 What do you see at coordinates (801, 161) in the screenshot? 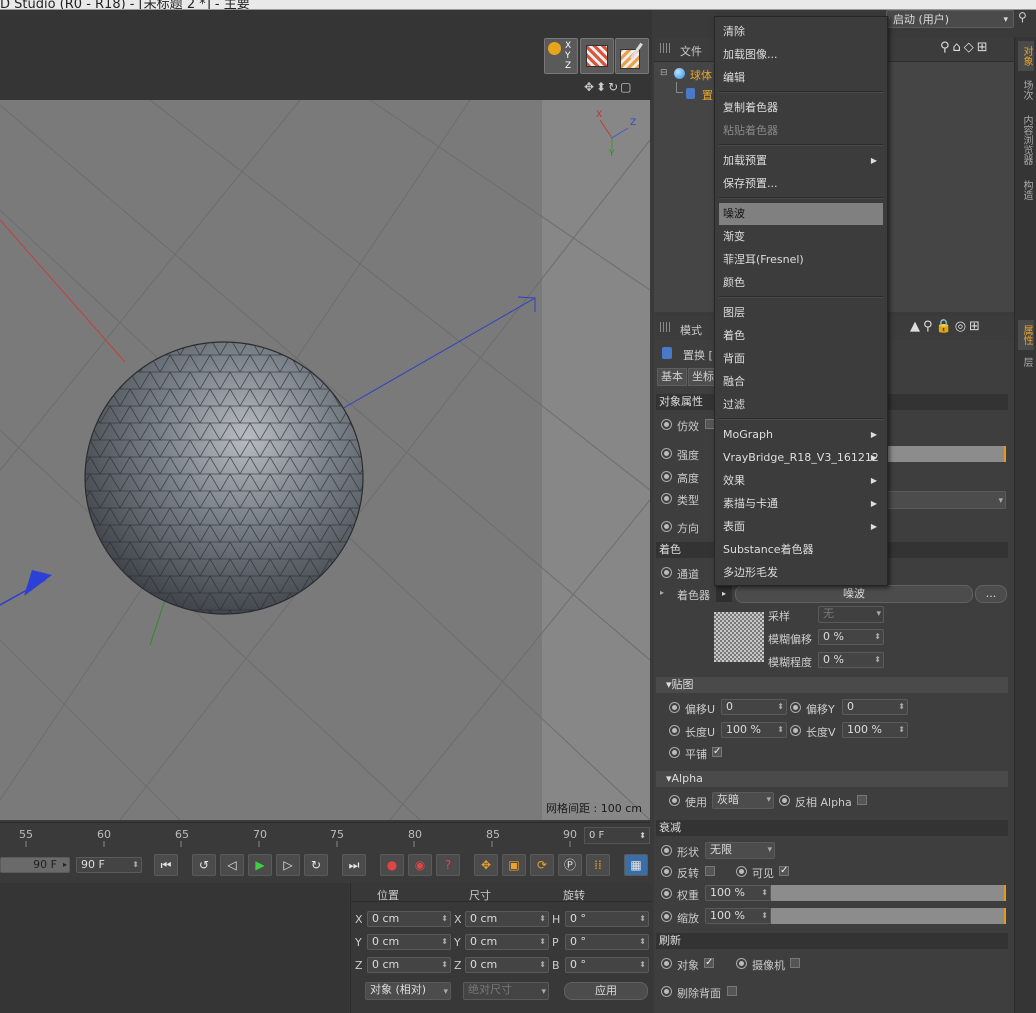
I see `menu-item-load-preset: 加载预置 ▶` at bounding box center [801, 161].